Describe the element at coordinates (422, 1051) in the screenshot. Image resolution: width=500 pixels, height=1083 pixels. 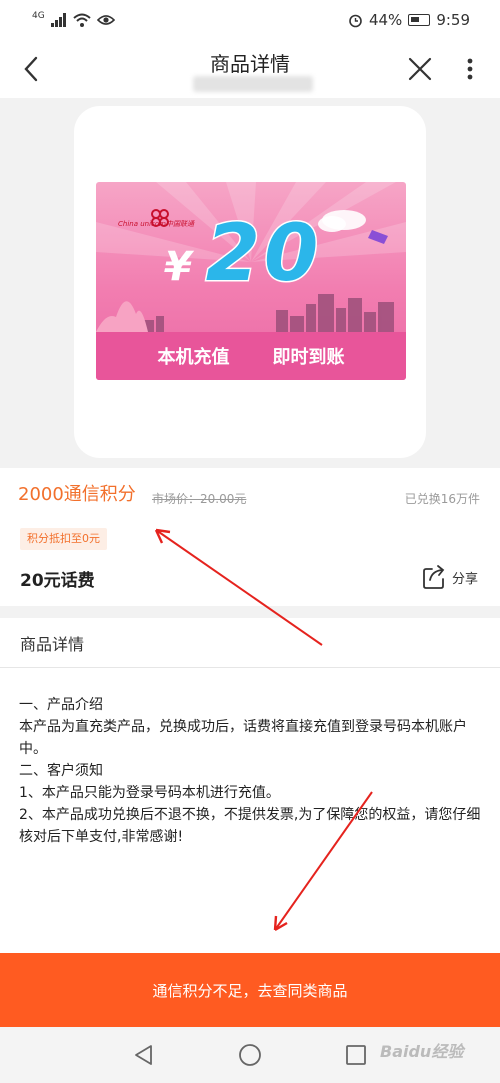
I see `baidu-watermark: Baidu经验` at that location.